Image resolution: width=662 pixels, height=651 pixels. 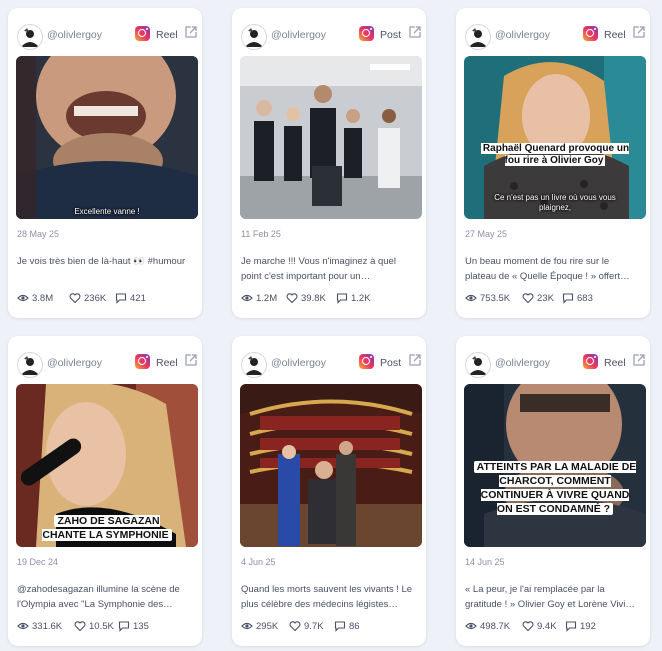 What do you see at coordinates (101, 261) in the screenshot?
I see `post-caption: Je vois très bien de là-haut 👀 #humour` at bounding box center [101, 261].